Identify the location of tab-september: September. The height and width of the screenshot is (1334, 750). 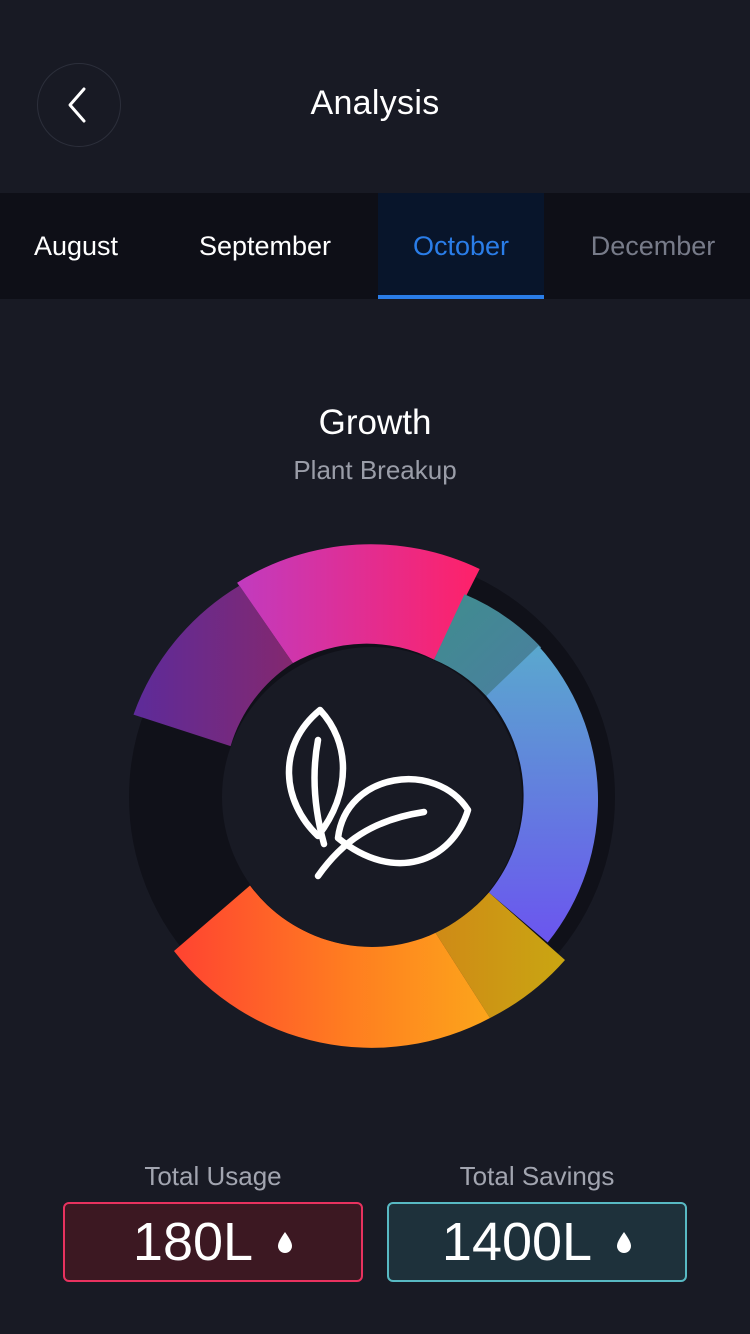
(265, 246).